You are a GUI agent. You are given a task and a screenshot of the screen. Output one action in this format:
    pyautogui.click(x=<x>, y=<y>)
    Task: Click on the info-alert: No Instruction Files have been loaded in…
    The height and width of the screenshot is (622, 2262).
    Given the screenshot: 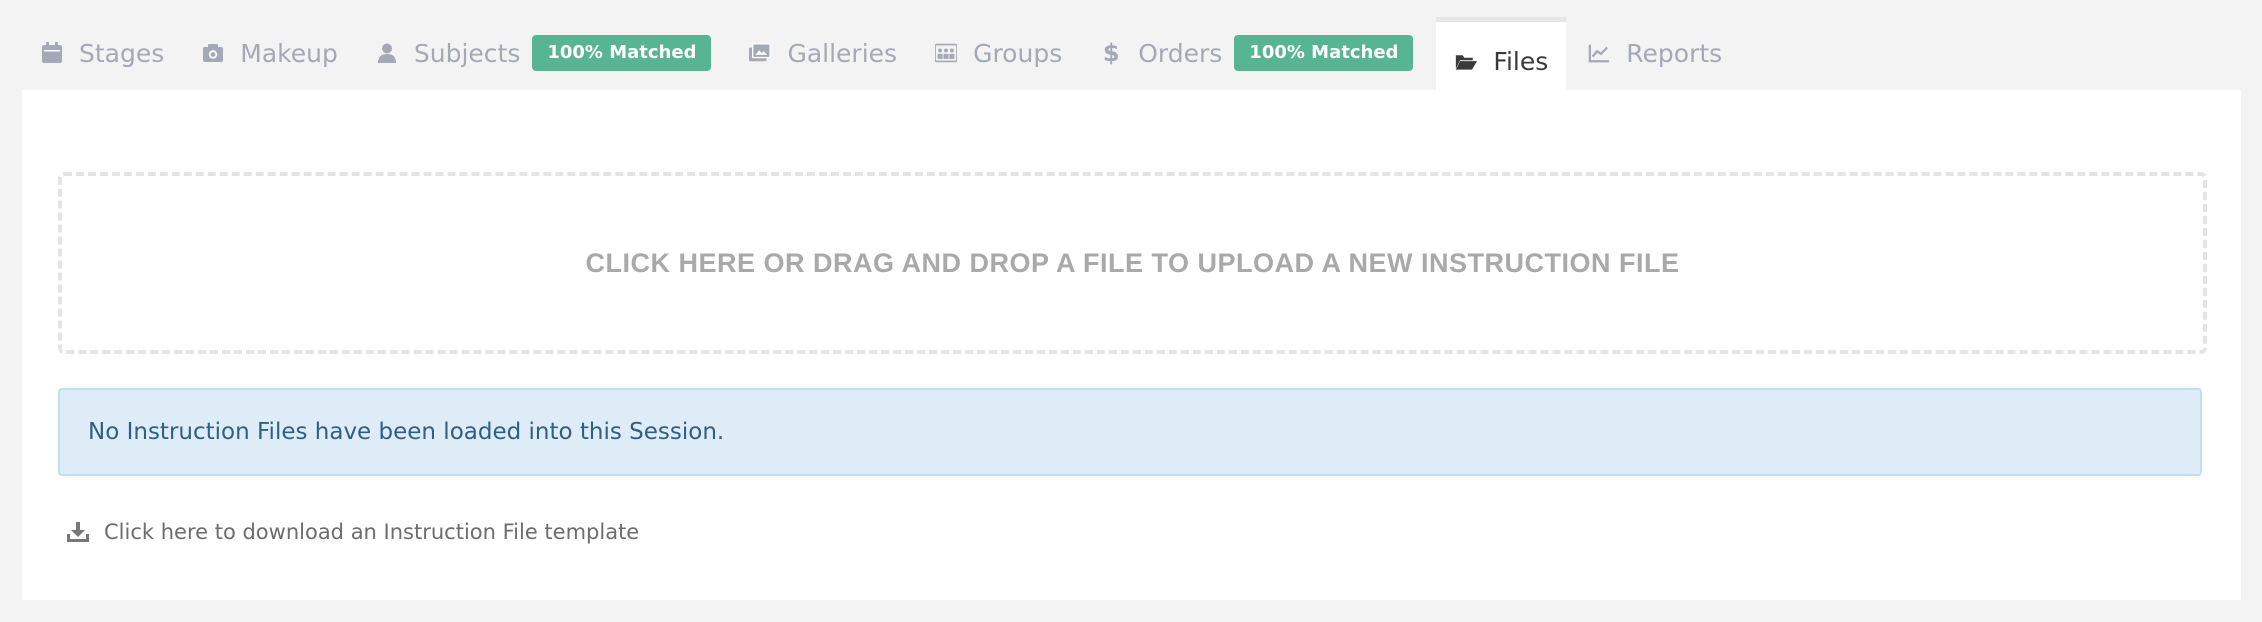 What is the action you would take?
    pyautogui.click(x=1130, y=432)
    